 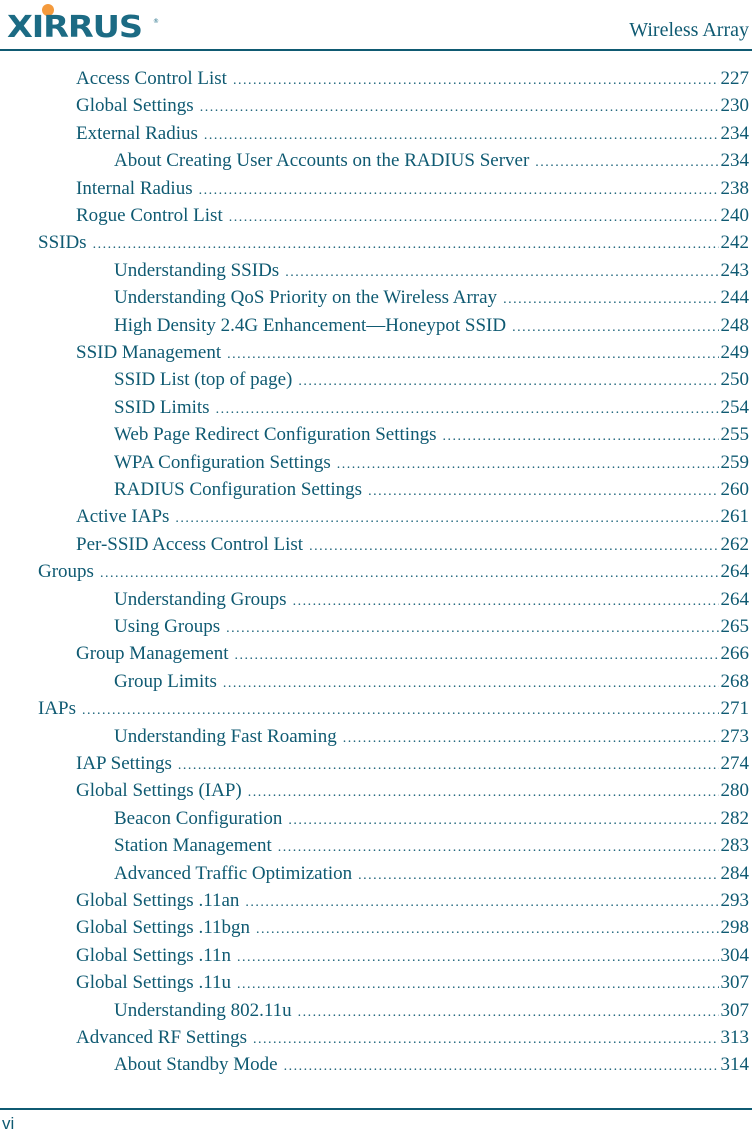 I want to click on toc-entry: Station Management 283, so click(x=431, y=846).